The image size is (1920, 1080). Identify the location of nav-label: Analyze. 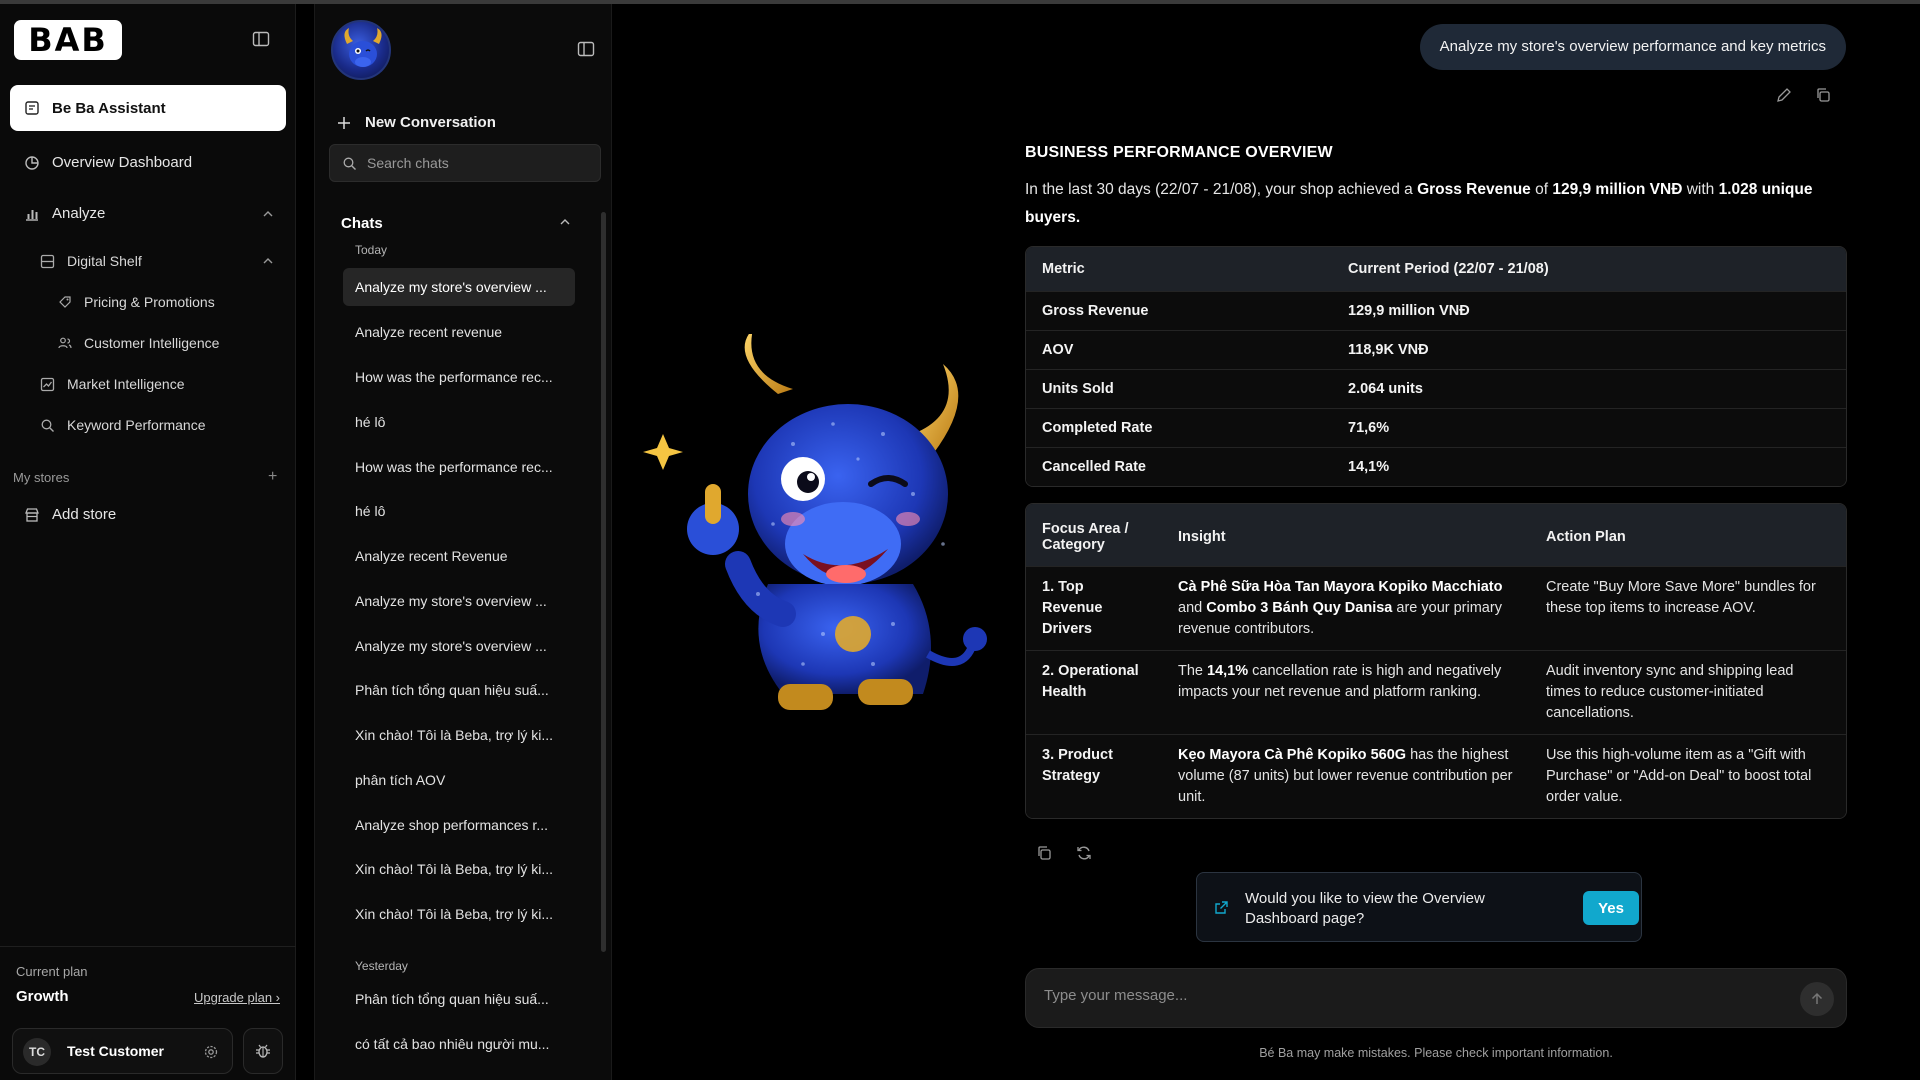
(79, 213).